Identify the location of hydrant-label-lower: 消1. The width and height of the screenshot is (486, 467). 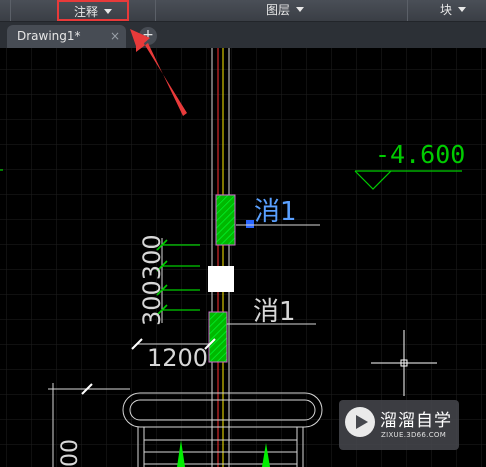
(274, 312).